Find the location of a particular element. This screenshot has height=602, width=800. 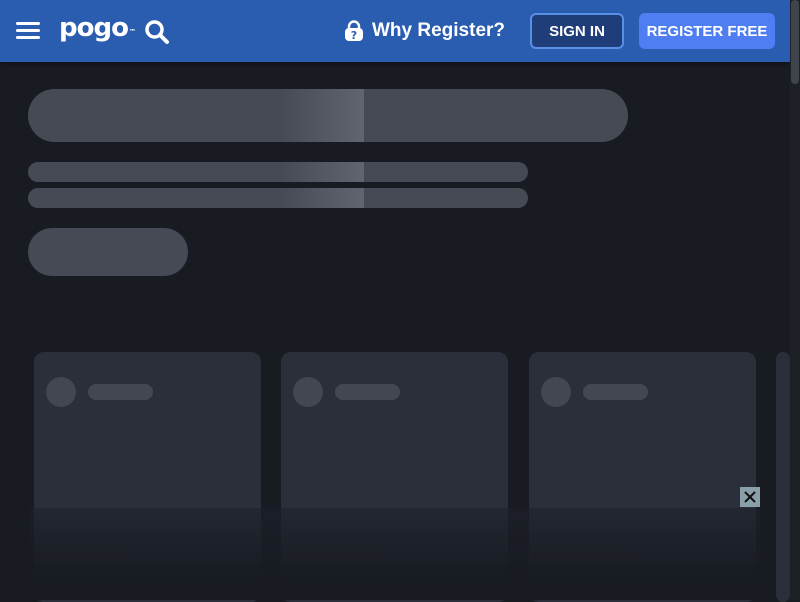

bottom-overlay is located at coordinates (395, 554).